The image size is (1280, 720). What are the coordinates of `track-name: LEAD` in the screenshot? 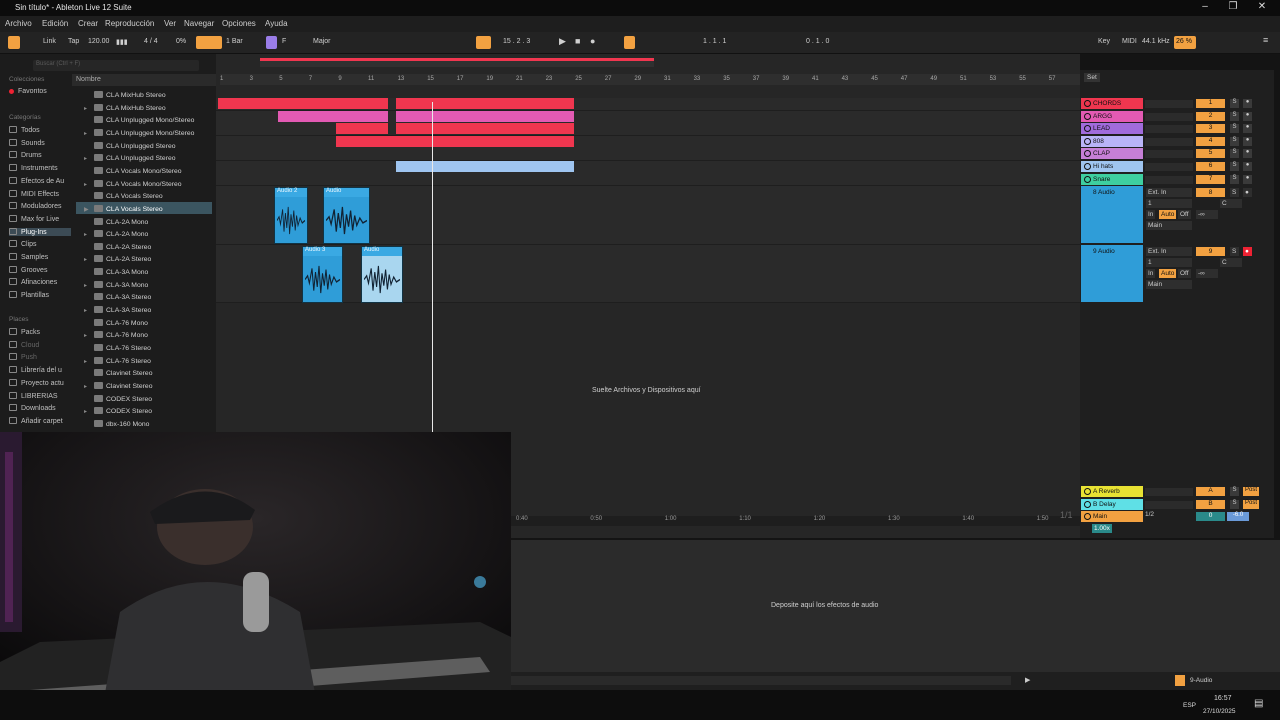 It's located at (1112, 129).